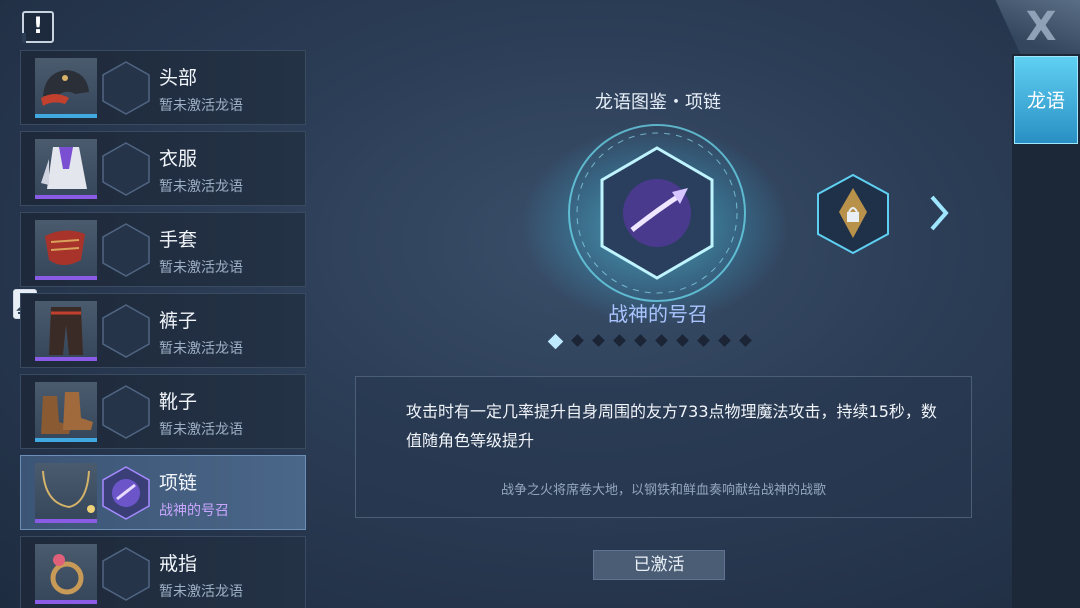 This screenshot has height=608, width=1080. I want to click on slot-gloves: 手套 暂未激活龙语, so click(163, 249).